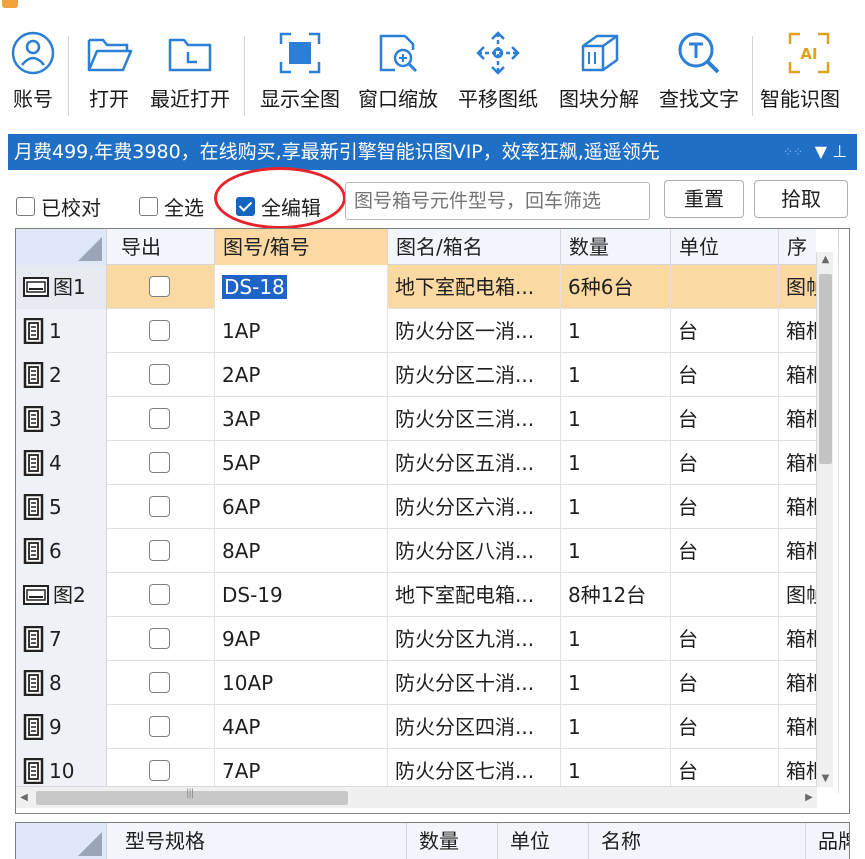  What do you see at coordinates (793, 152) in the screenshot?
I see `drag-handle-icon: ⁘⁘` at bounding box center [793, 152].